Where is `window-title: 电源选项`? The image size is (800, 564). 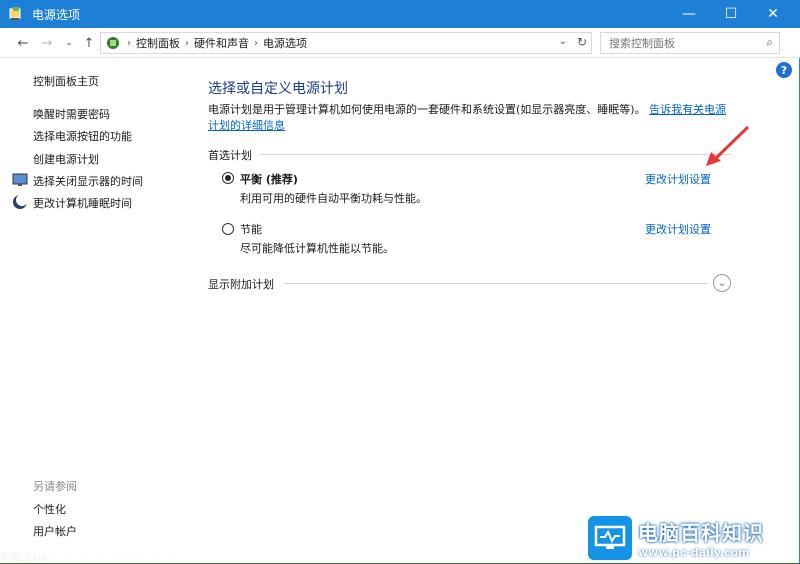 window-title: 电源选项 is located at coordinates (56, 15).